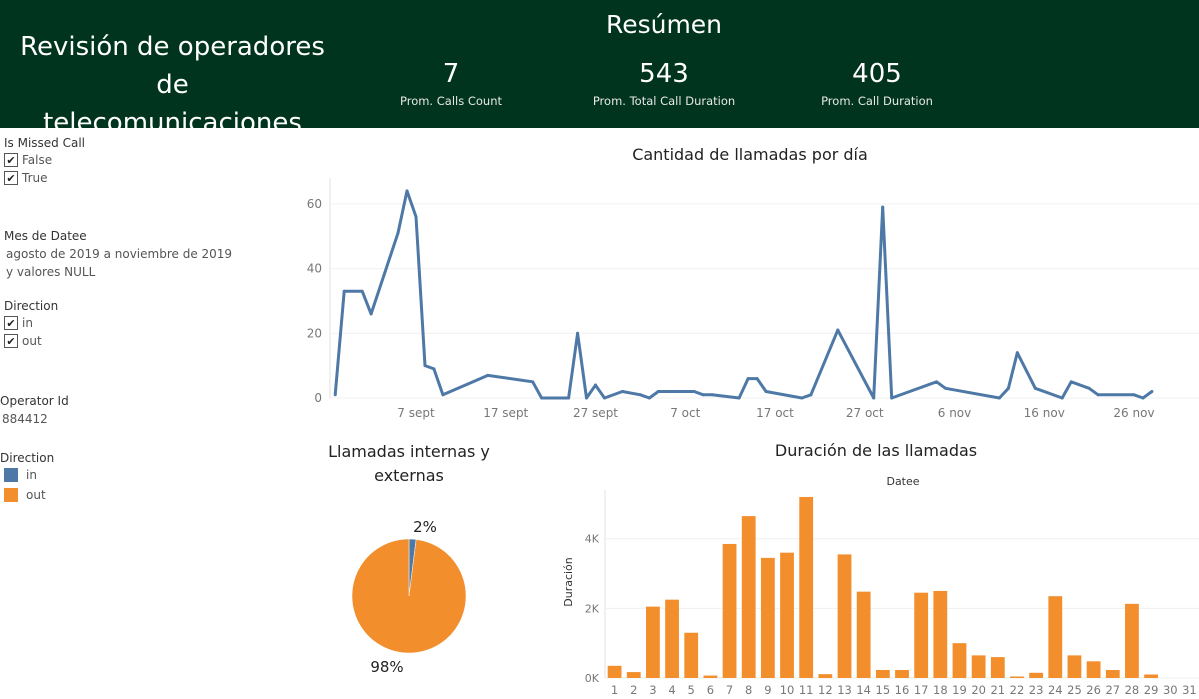 This screenshot has height=699, width=1199. What do you see at coordinates (51, 272) in the screenshot?
I see `filter-month-null: y valores NULL` at bounding box center [51, 272].